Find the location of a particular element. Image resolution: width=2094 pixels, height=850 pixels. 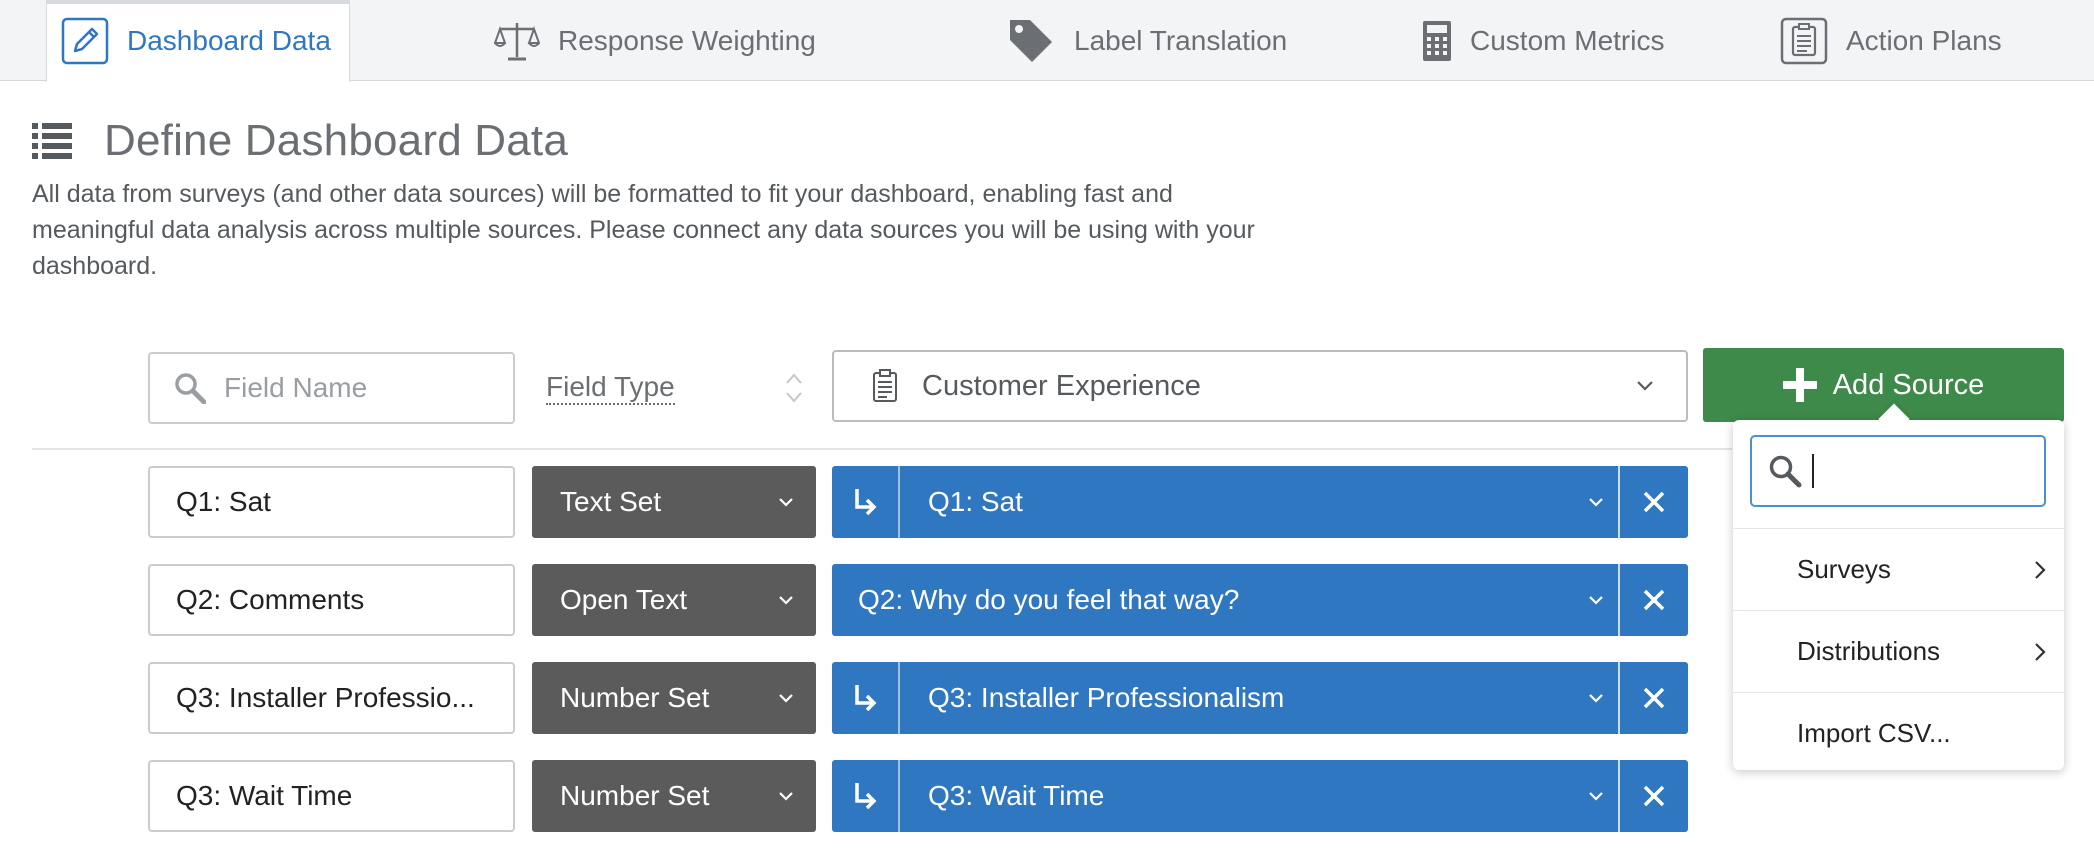

divider is located at coordinates (882, 449).